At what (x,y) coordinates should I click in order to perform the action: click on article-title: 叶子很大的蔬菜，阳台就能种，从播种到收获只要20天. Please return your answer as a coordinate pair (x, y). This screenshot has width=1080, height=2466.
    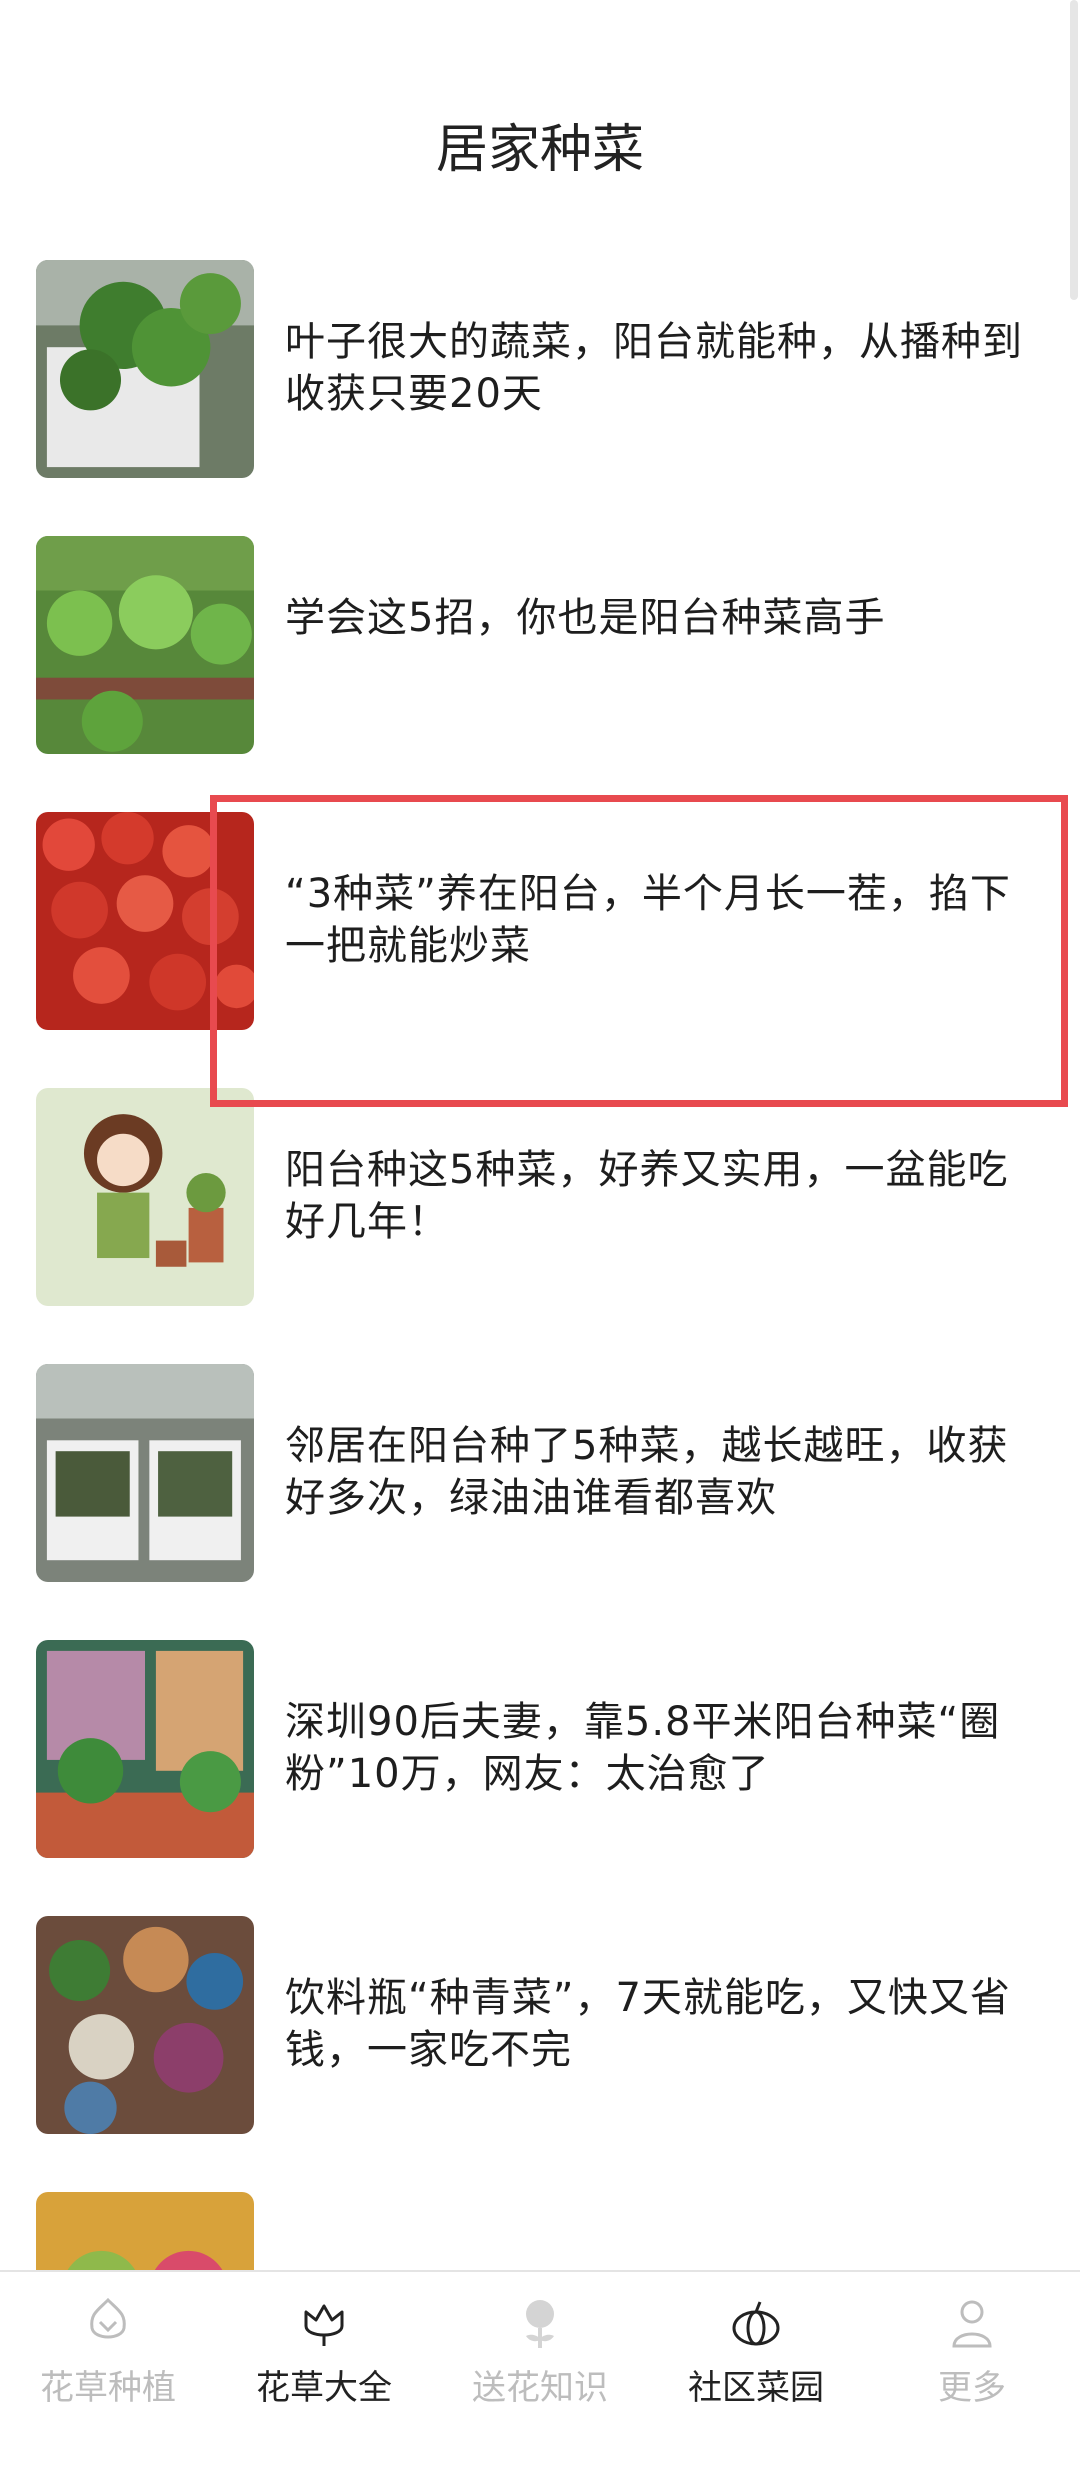
    Looking at the image, I should click on (664, 368).